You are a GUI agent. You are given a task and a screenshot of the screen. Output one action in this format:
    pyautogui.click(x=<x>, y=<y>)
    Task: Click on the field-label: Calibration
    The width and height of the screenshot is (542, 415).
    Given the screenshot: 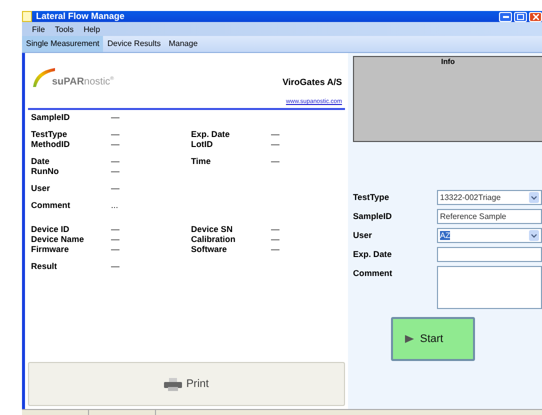 What is the action you would take?
    pyautogui.click(x=213, y=239)
    